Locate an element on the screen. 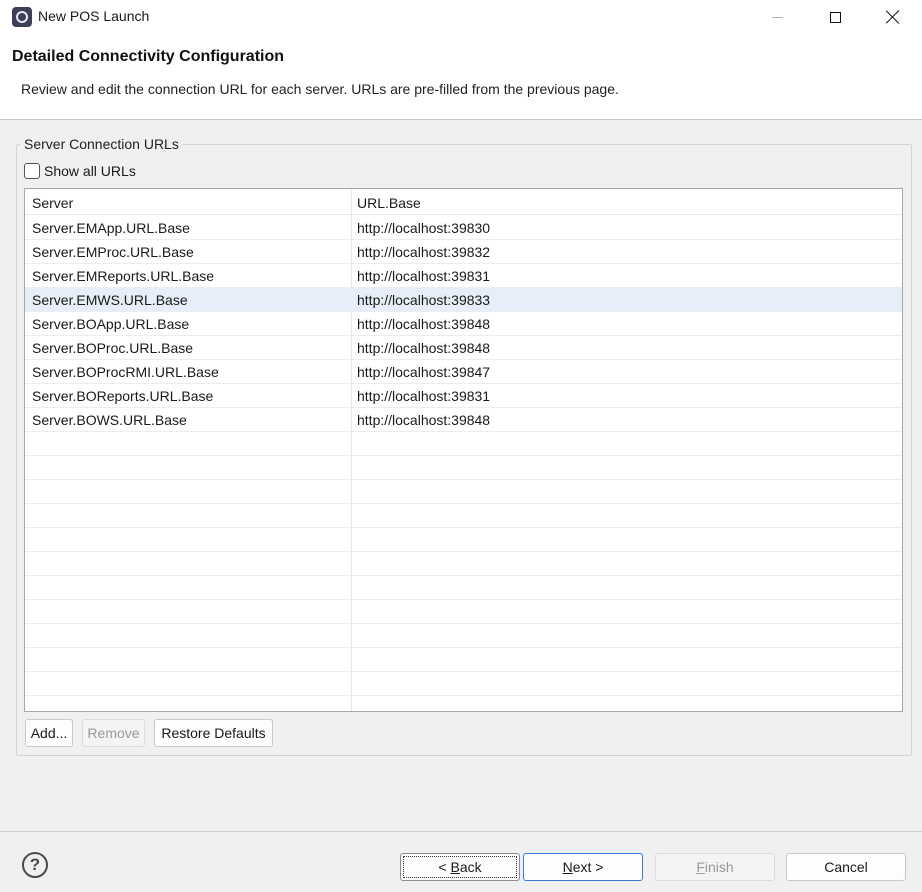  group-label: Server Connection URLs is located at coordinates (101, 144).